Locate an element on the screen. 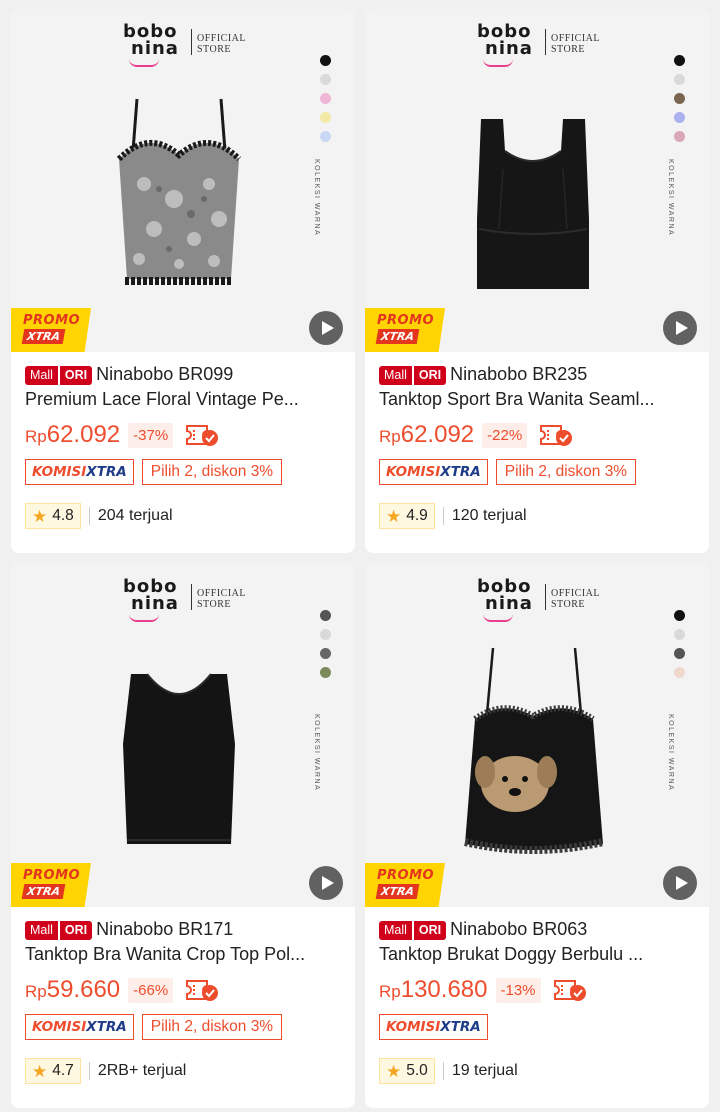 This screenshot has height=1112, width=720. product-title: Mall ORI Ninabobo BR235 is located at coordinates (537, 374).